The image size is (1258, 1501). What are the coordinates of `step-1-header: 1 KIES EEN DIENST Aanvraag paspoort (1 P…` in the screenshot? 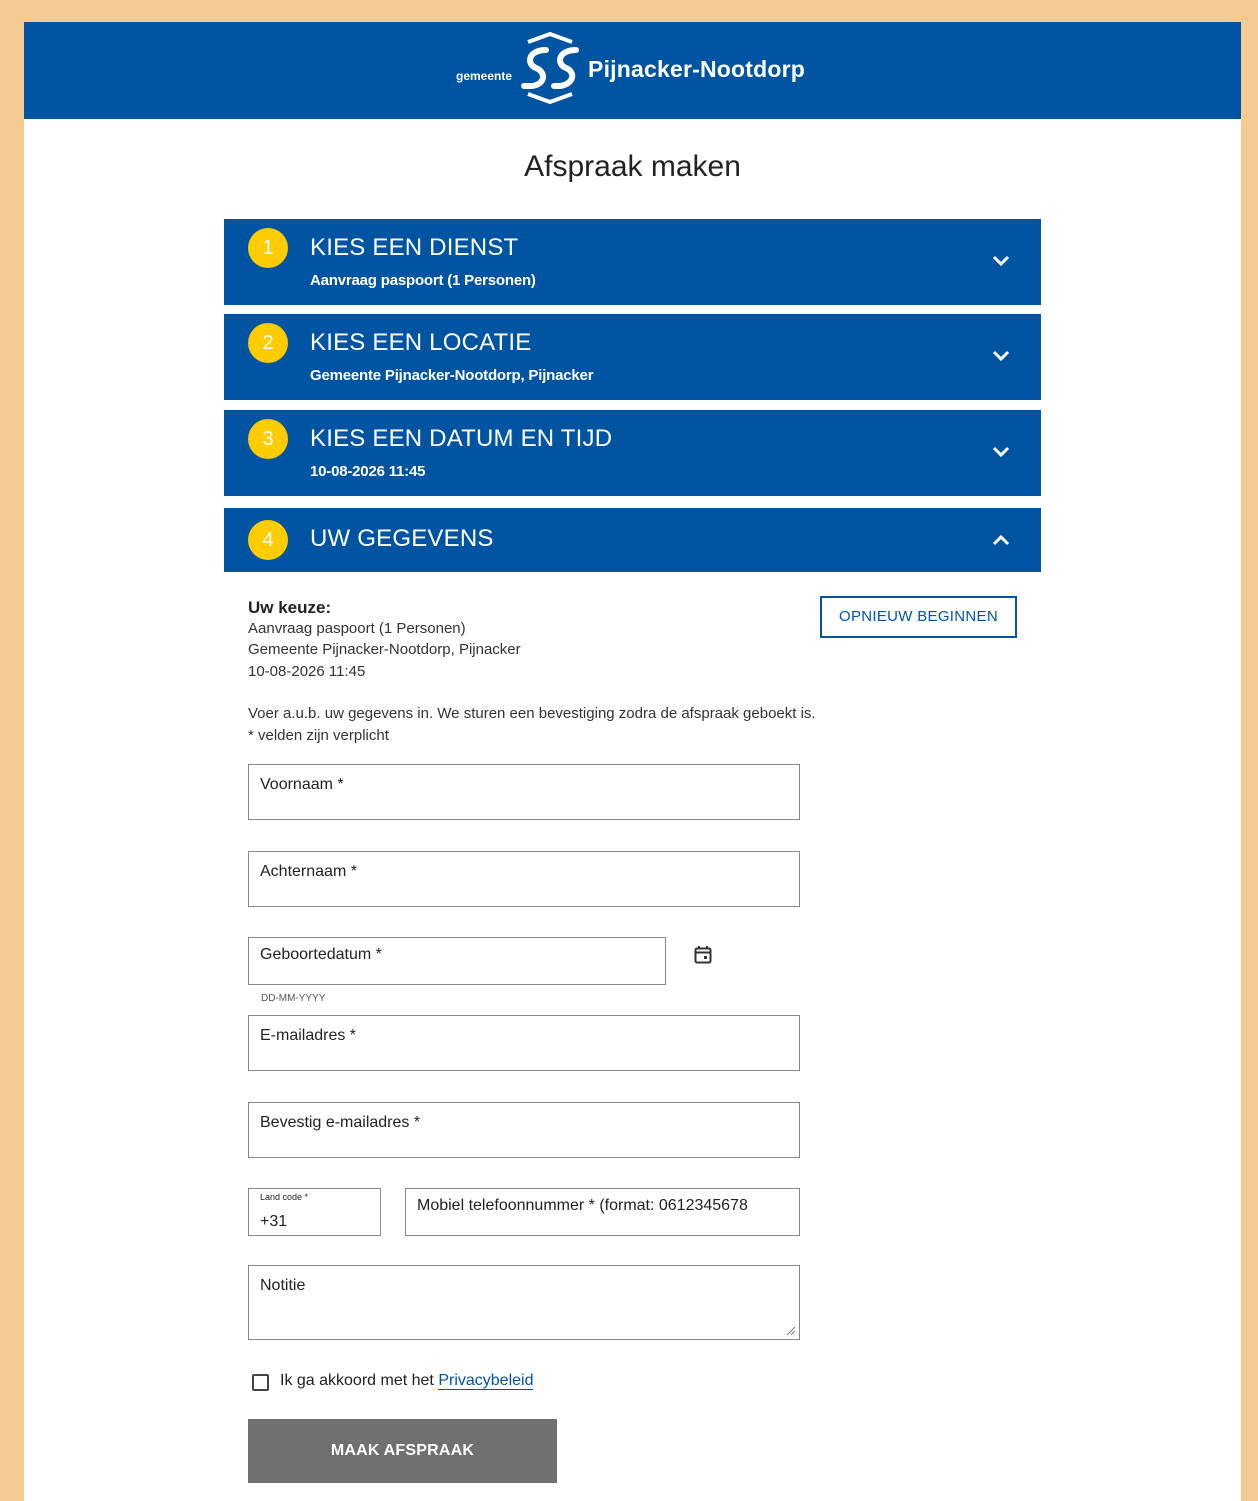 It's located at (632, 262).